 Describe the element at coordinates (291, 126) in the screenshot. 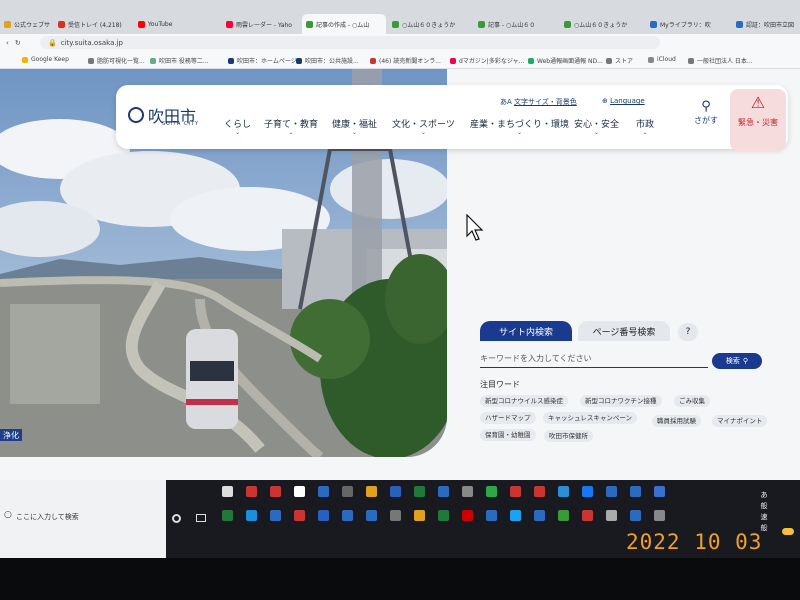

I see `nav-kosodate: 子育て・教育 ⌄` at that location.